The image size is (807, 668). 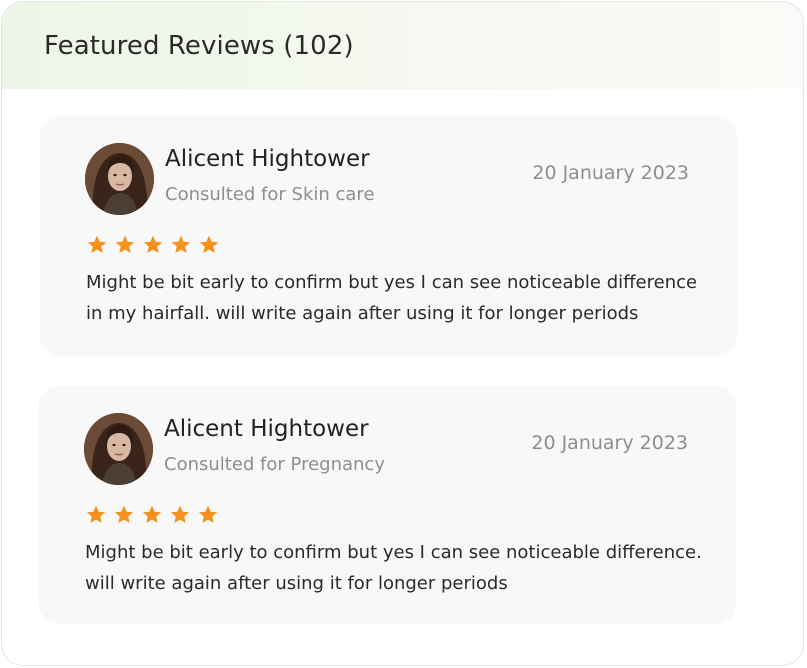 I want to click on panel-header: Featured Reviews (102), so click(x=402, y=45).